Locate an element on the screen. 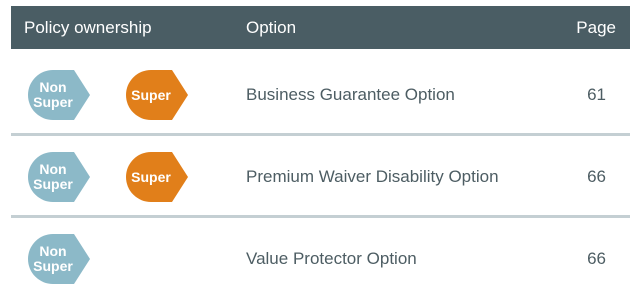 The width and height of the screenshot is (630, 298). header-policy-ownership: Policy ownership is located at coordinates (88, 27).